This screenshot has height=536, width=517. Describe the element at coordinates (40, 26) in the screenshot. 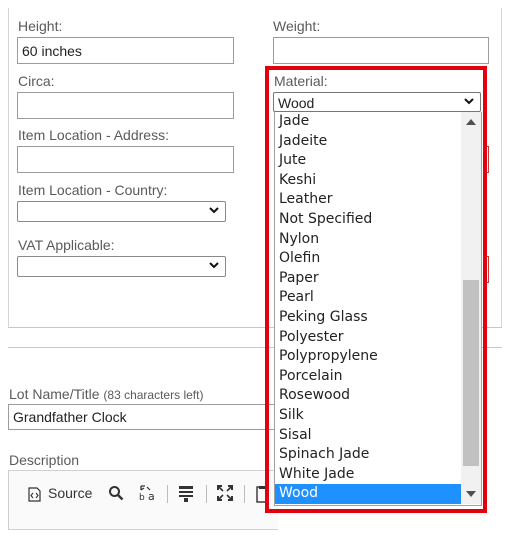

I see `height-label: Height:` at that location.